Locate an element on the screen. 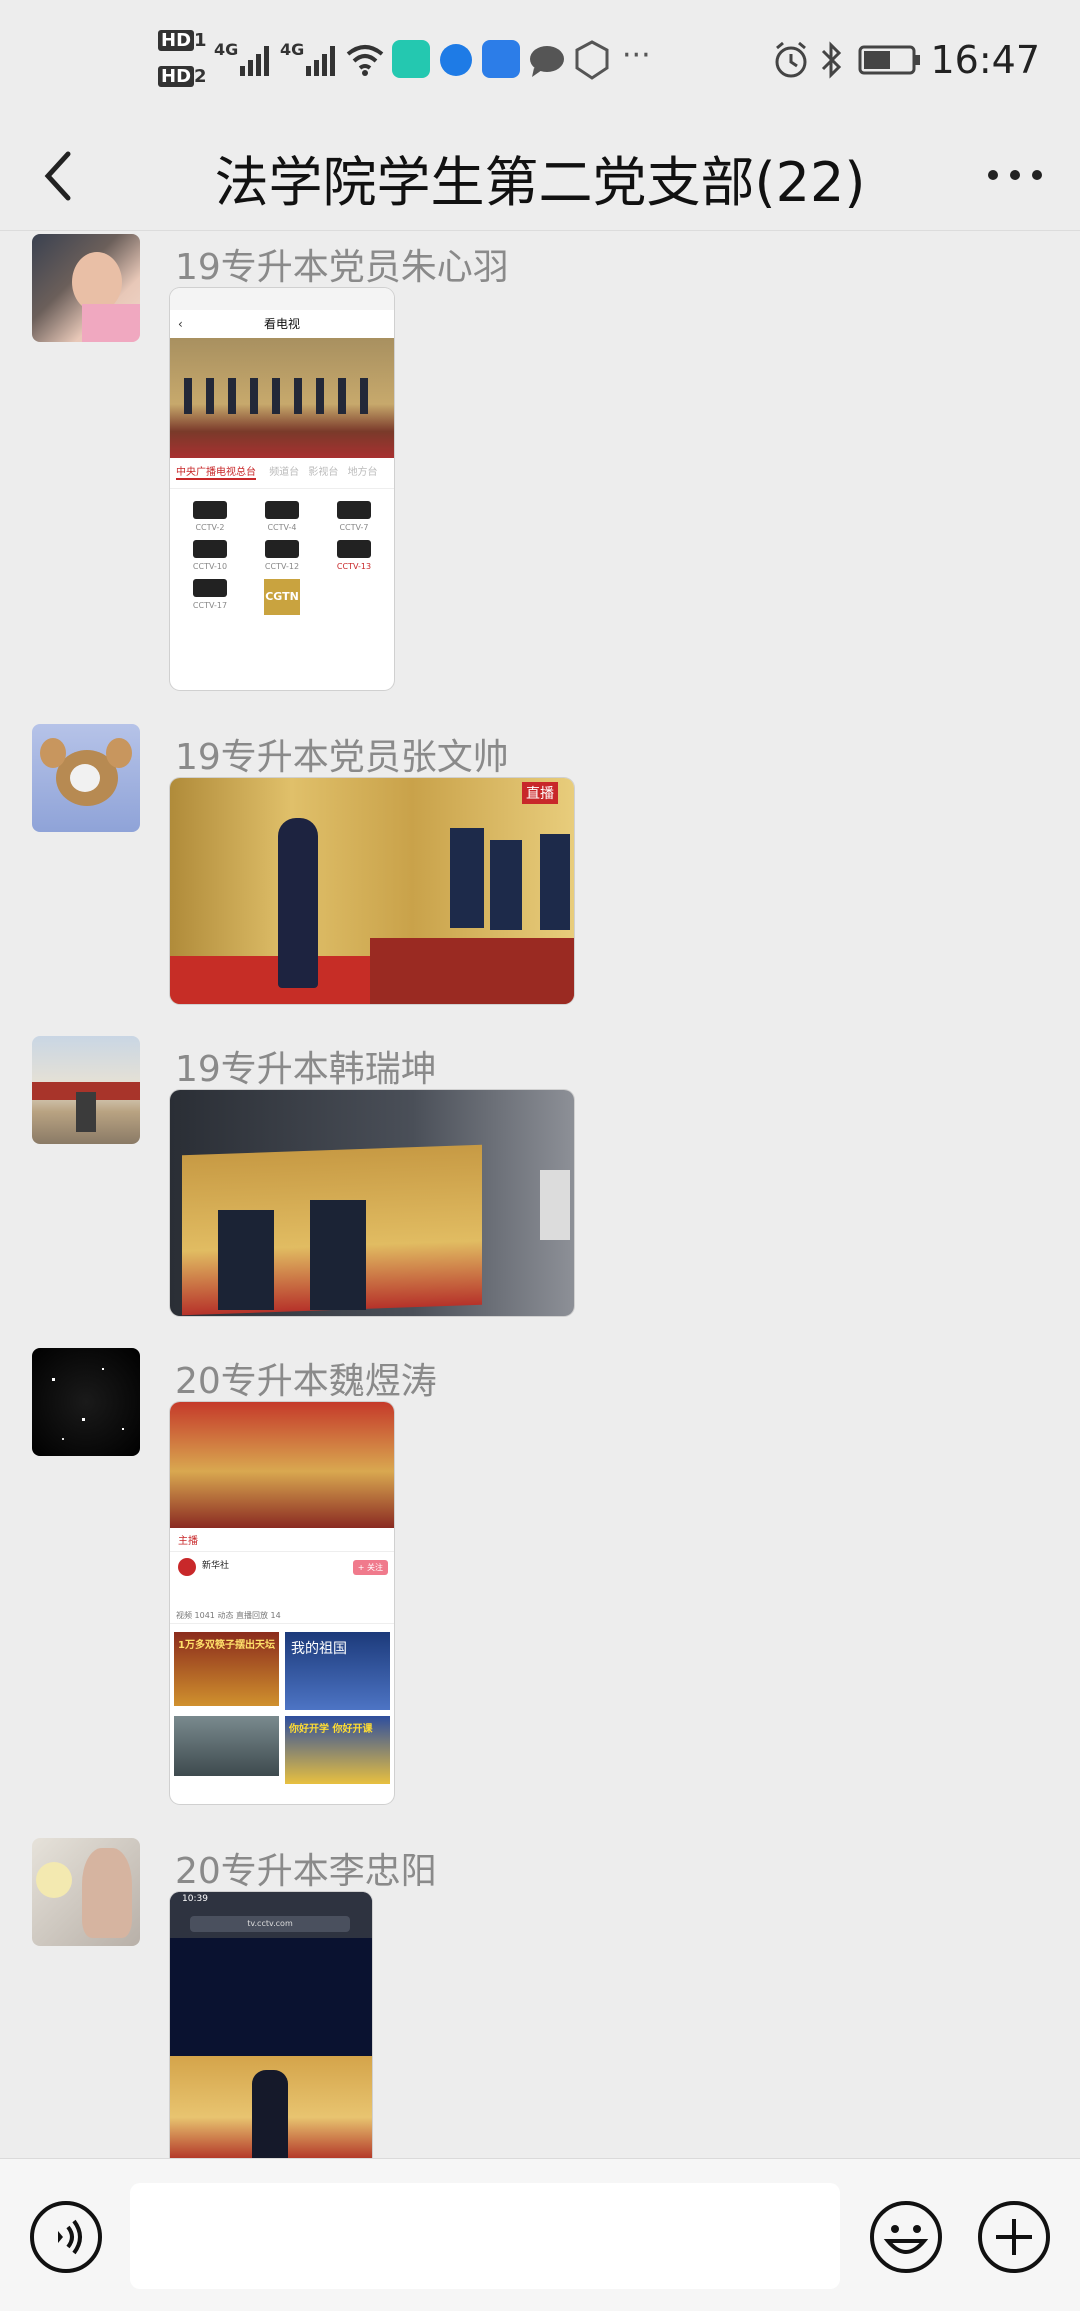  follow-button: + 关注 is located at coordinates (370, 1567).